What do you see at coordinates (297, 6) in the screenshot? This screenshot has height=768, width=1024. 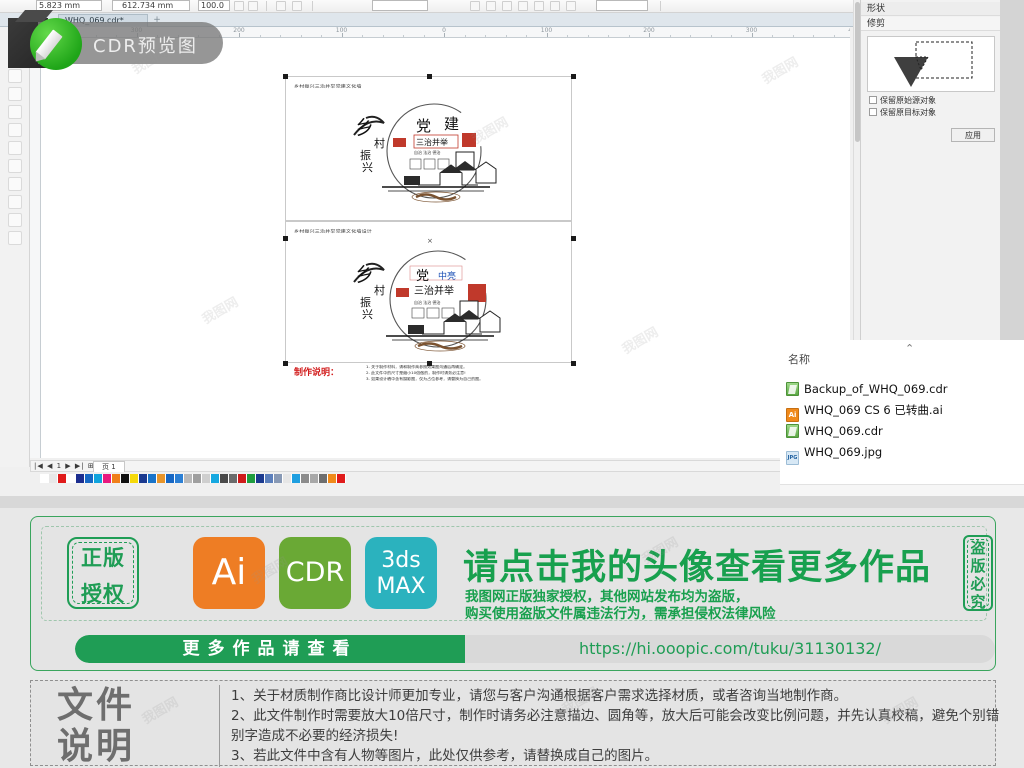 I see `outline-width-icon` at bounding box center [297, 6].